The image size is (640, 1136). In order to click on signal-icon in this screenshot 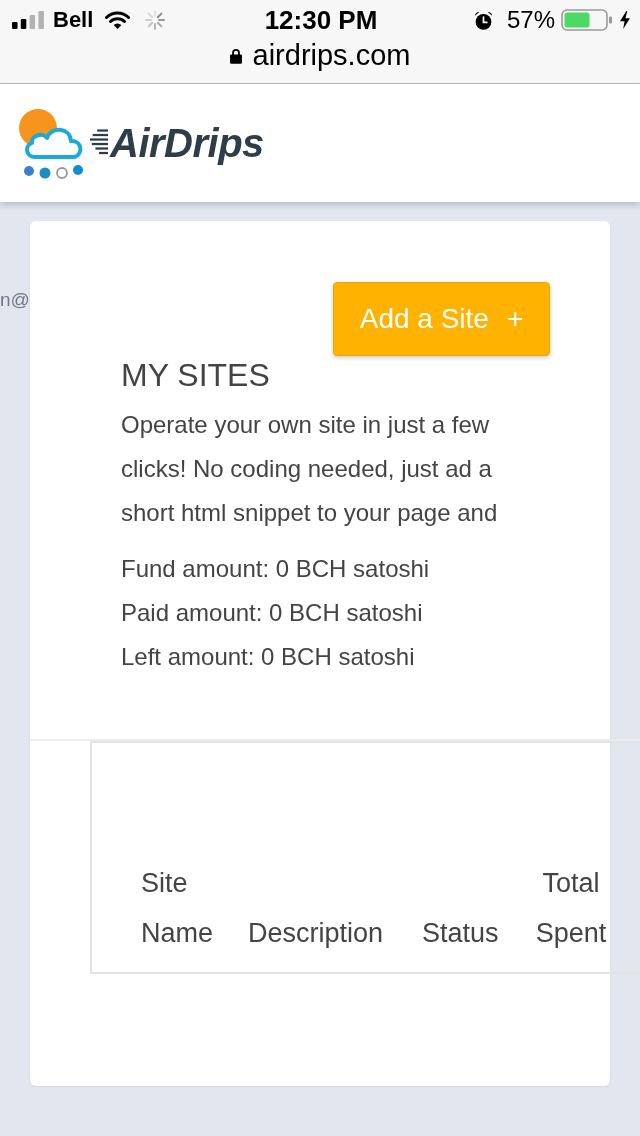, I will do `click(28, 20)`.